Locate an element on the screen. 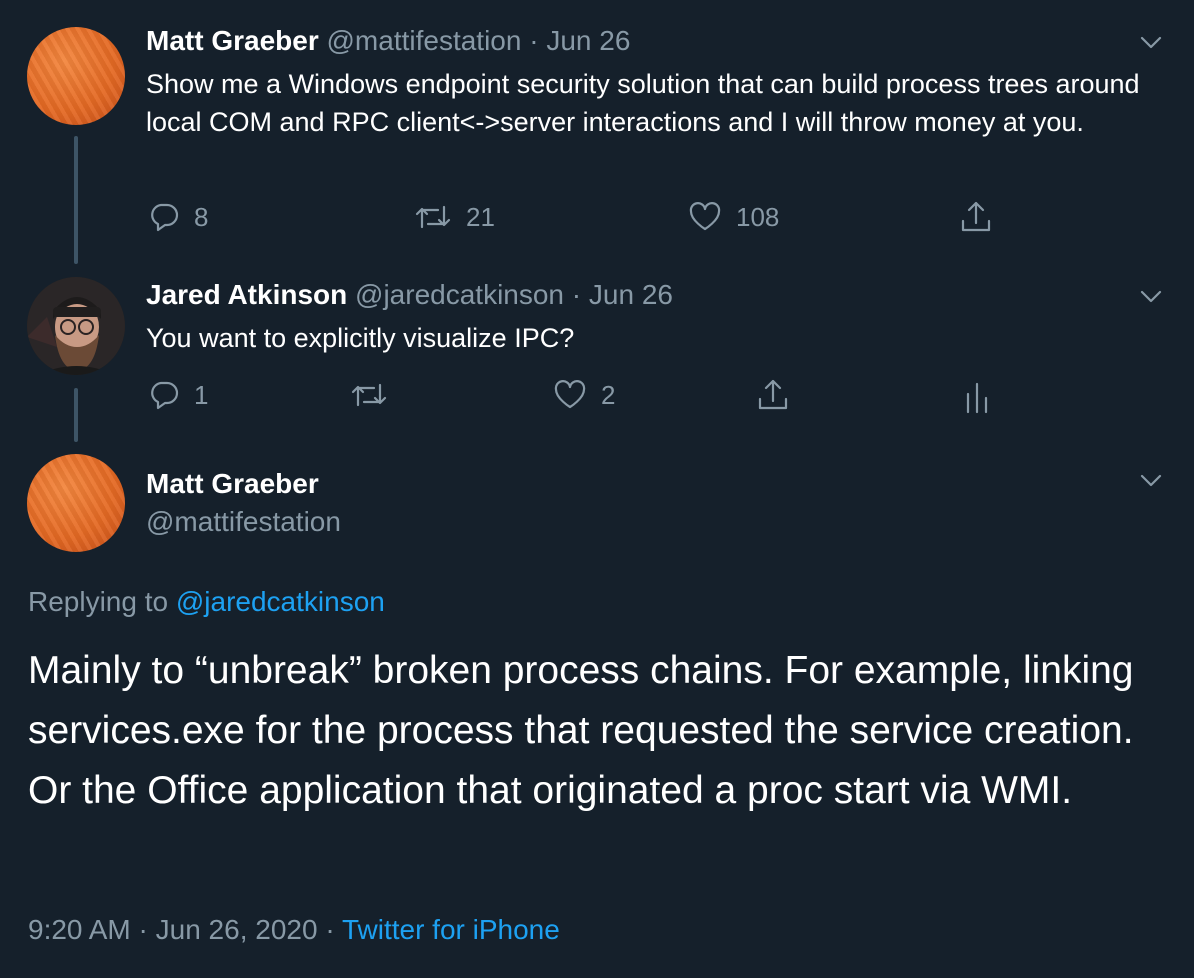 The image size is (1194, 978). portrait-image is located at coordinates (76, 326).